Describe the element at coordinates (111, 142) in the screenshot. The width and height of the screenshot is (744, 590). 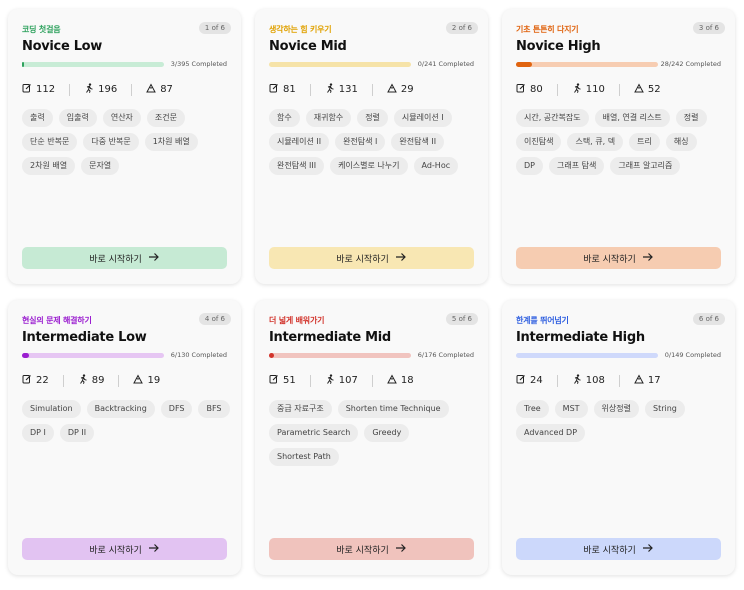
I see `tag-chip: 다중 반복문` at that location.